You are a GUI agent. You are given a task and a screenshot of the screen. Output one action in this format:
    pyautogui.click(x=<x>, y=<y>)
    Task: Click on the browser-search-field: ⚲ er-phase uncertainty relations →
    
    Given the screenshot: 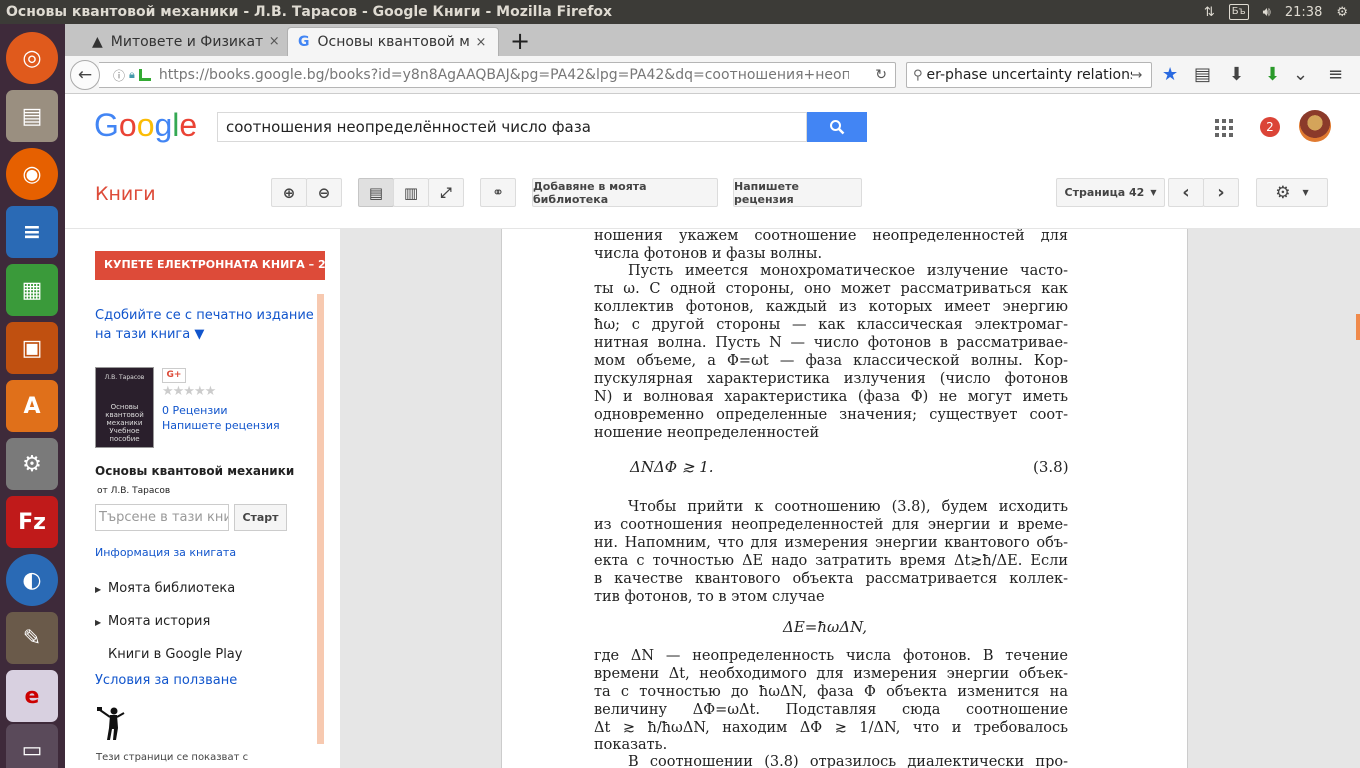 What is the action you would take?
    pyautogui.click(x=1029, y=75)
    